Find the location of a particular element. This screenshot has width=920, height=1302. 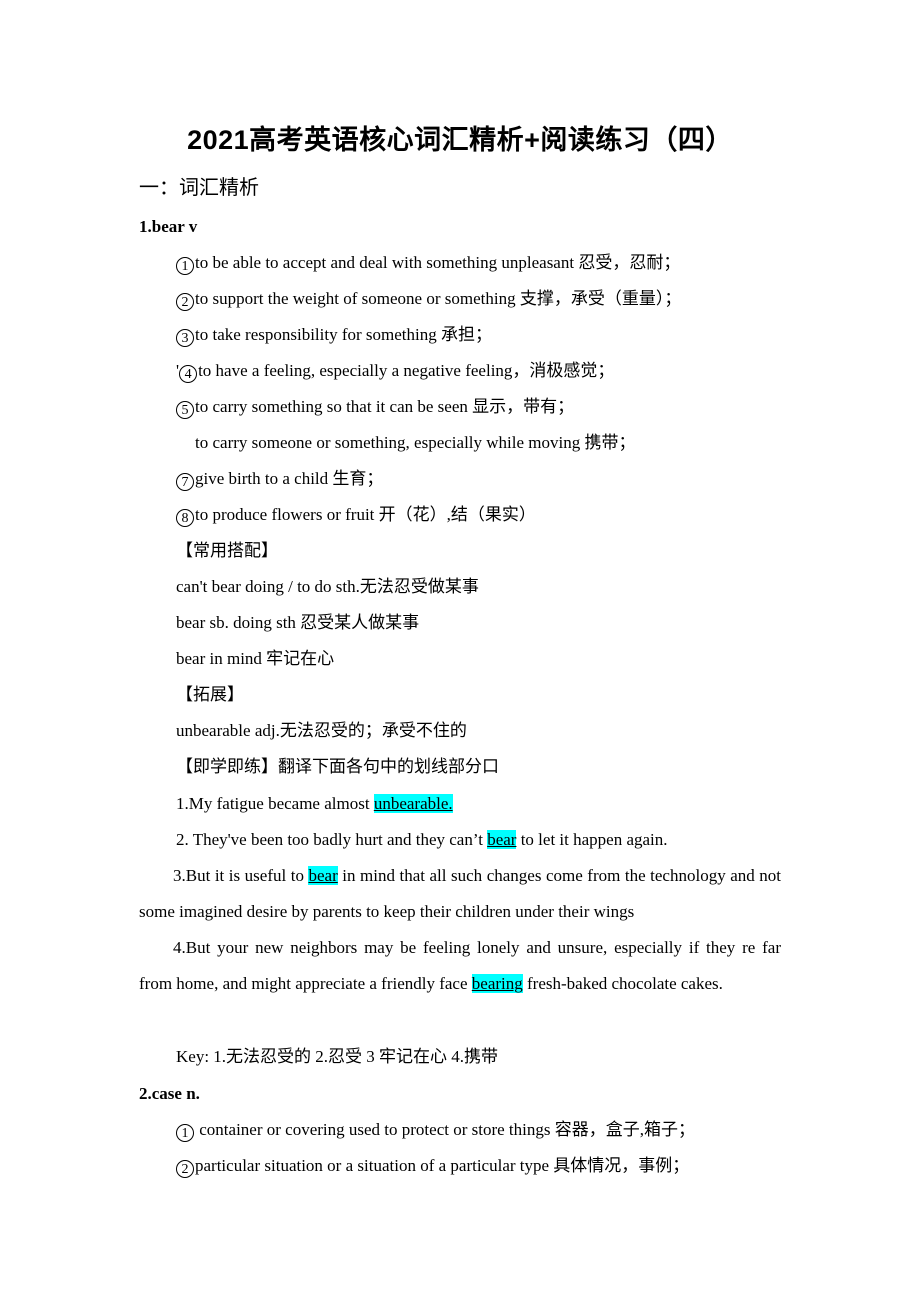

collocation-item: can't bear doing / to do sth.无法忍受做某事 is located at coordinates (327, 586).